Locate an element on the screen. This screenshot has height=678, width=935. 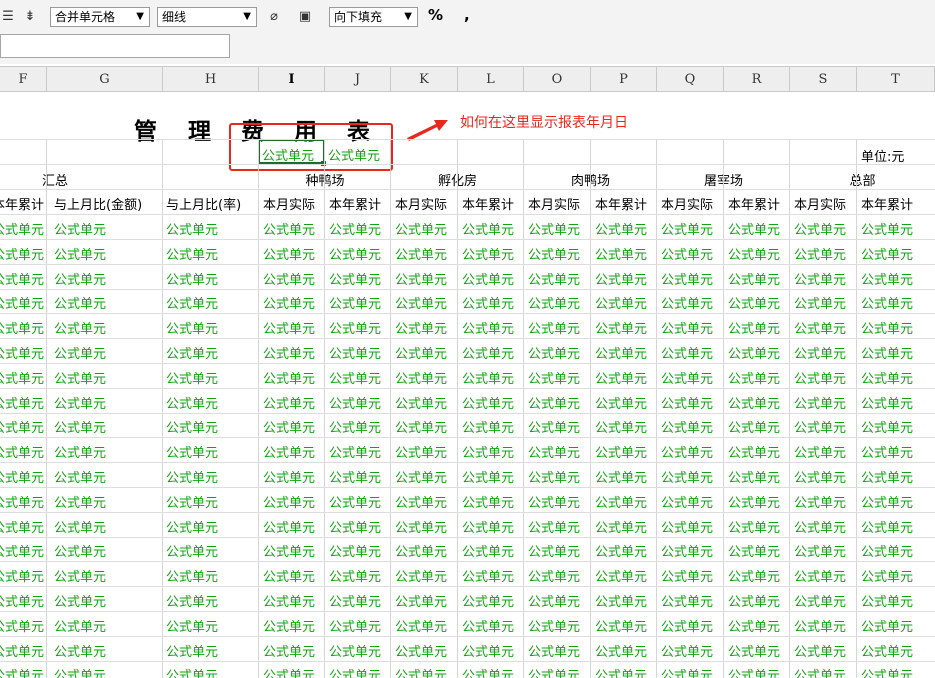
column-header: K is located at coordinates (424, 79).